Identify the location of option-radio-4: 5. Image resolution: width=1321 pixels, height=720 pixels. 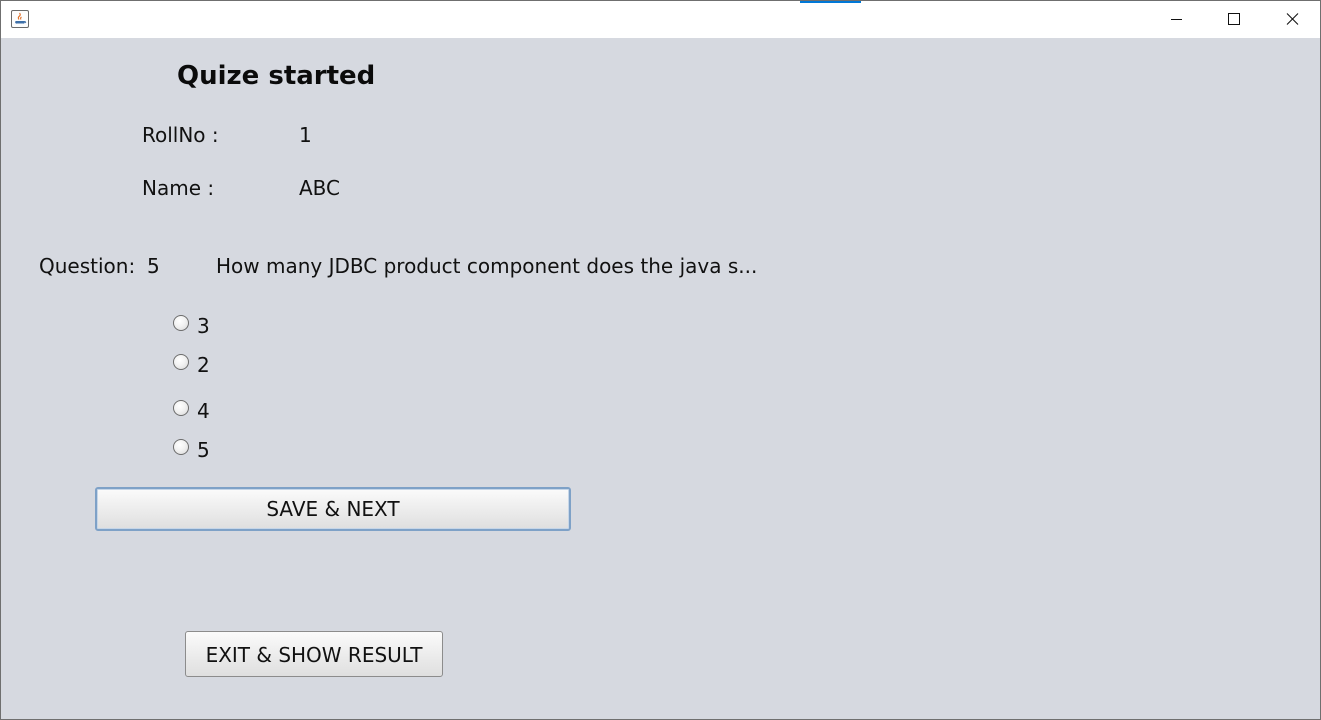
(191, 449).